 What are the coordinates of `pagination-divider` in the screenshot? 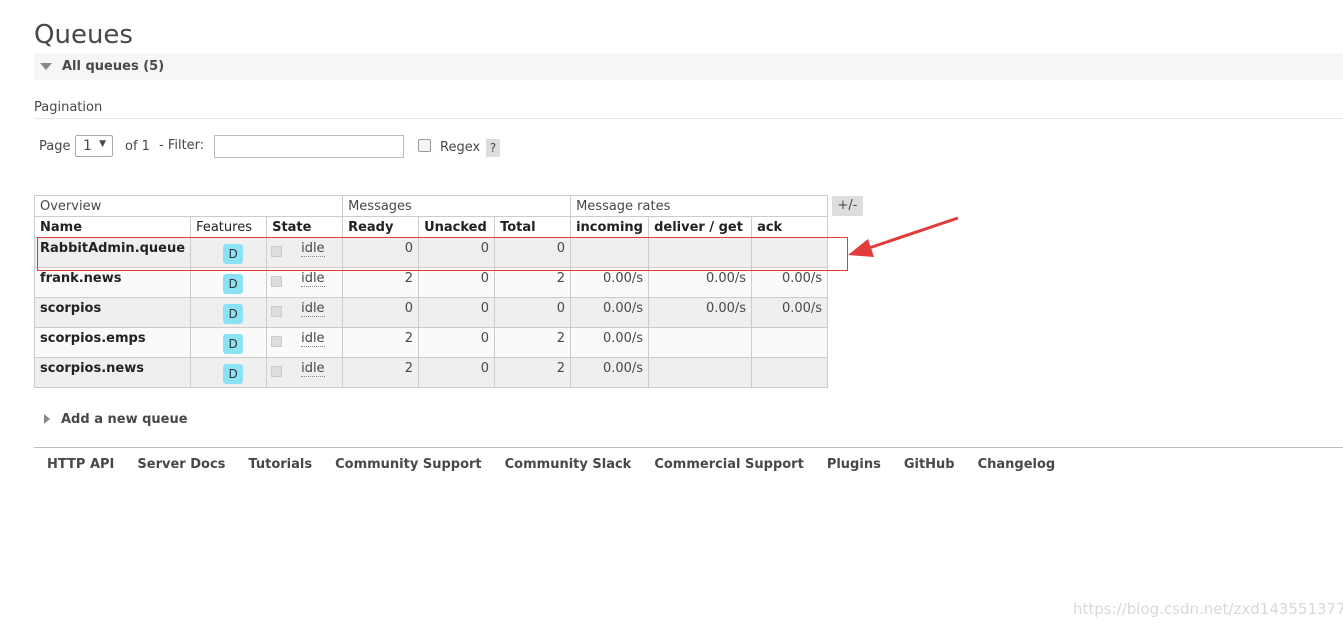 It's located at (688, 118).